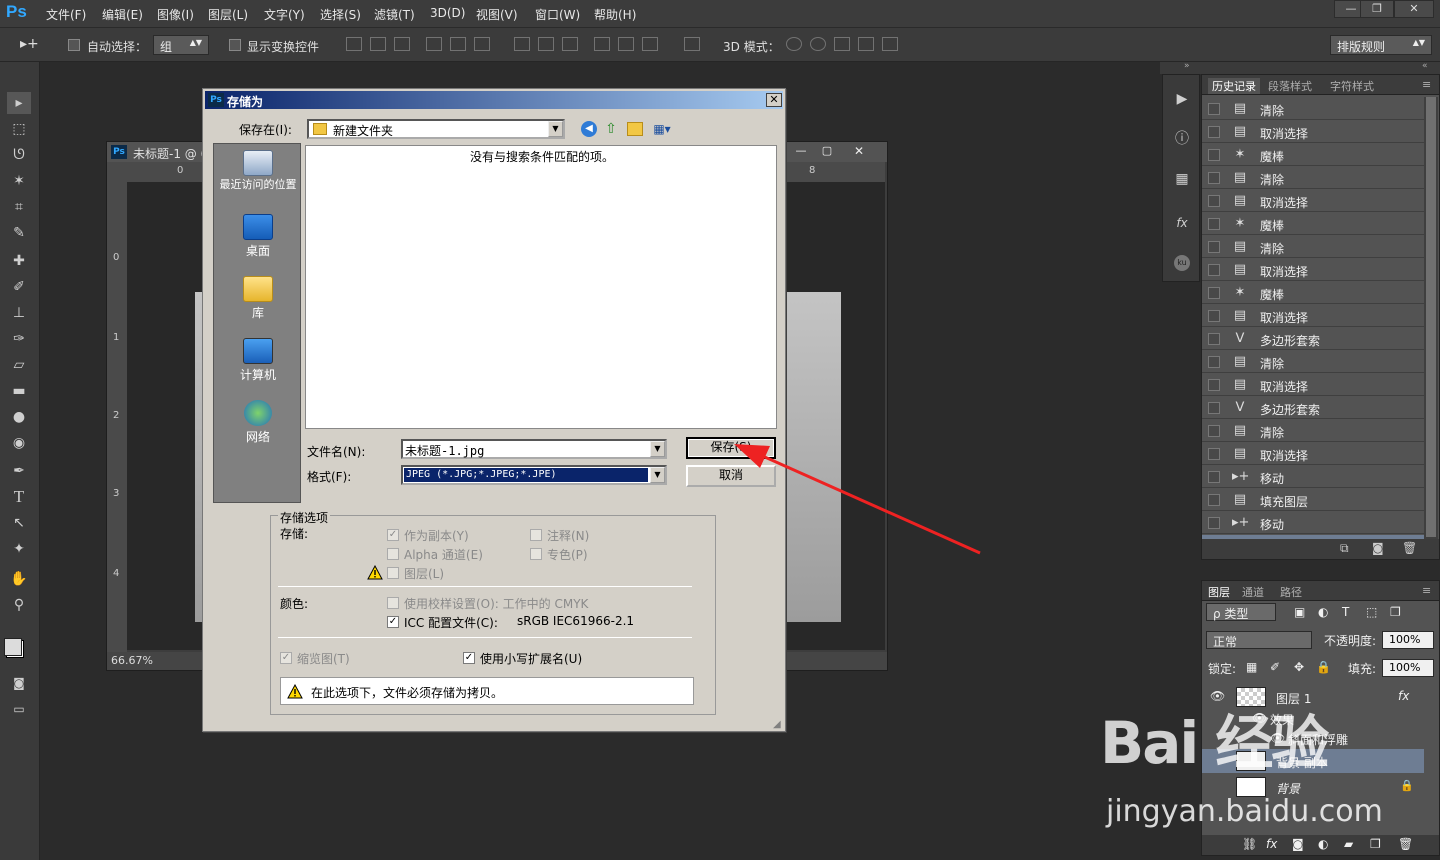 This screenshot has height=860, width=1440. Describe the element at coordinates (1313, 500) in the screenshot. I see `history-item: ▤ 填充图层` at that location.